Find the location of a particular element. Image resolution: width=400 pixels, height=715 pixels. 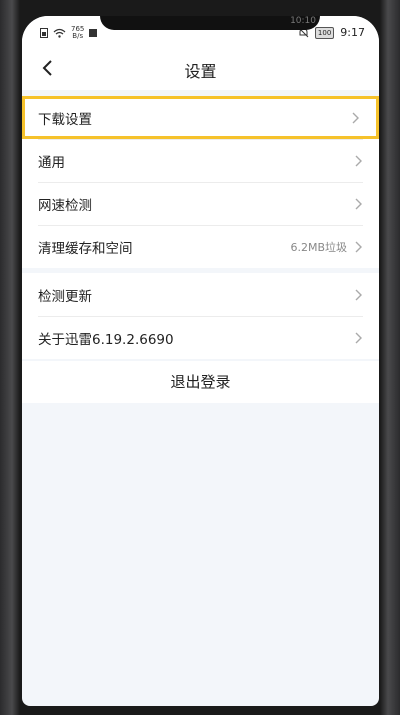

row-about: 关于迅雷6.19.2.6690 is located at coordinates (200, 337).